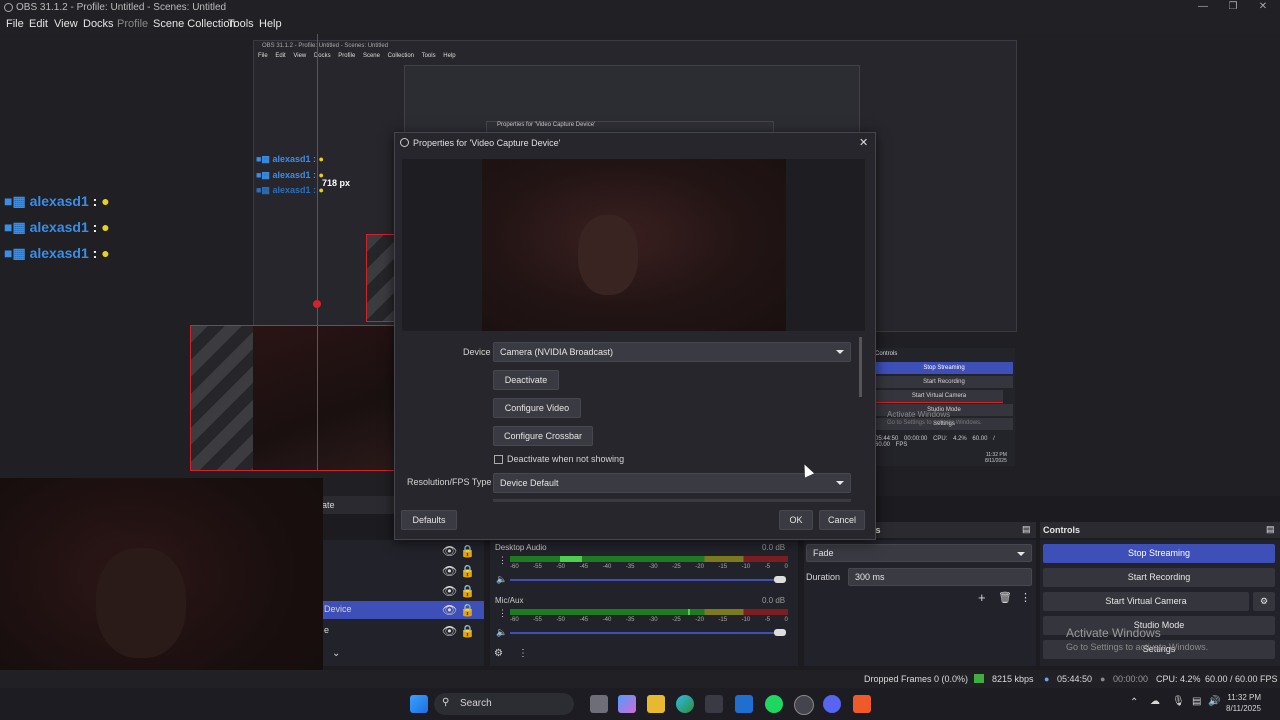  What do you see at coordinates (672, 352) in the screenshot?
I see `device-select: Camera (NVIDIA Broadcast)` at bounding box center [672, 352].